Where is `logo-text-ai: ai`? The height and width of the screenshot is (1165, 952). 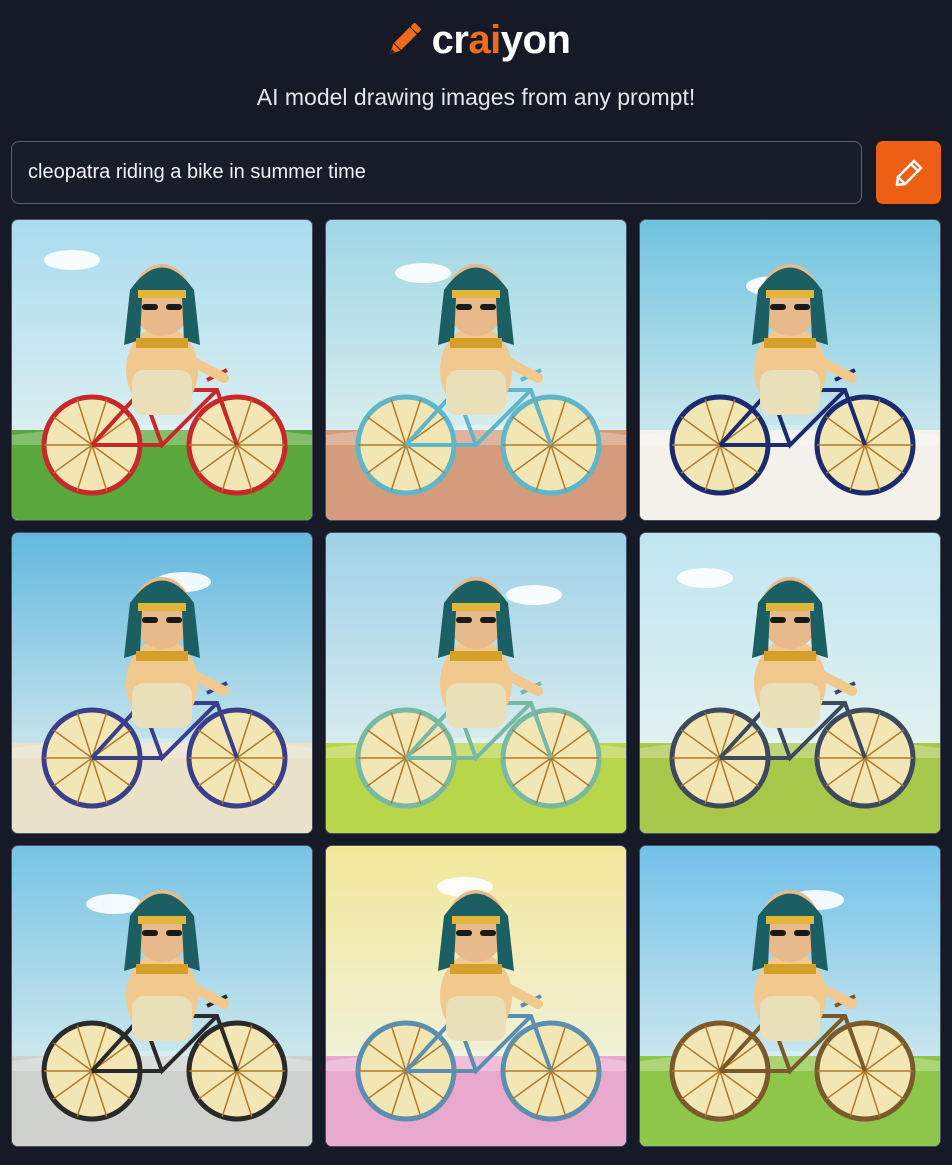
logo-text-ai: ai is located at coordinates (484, 40).